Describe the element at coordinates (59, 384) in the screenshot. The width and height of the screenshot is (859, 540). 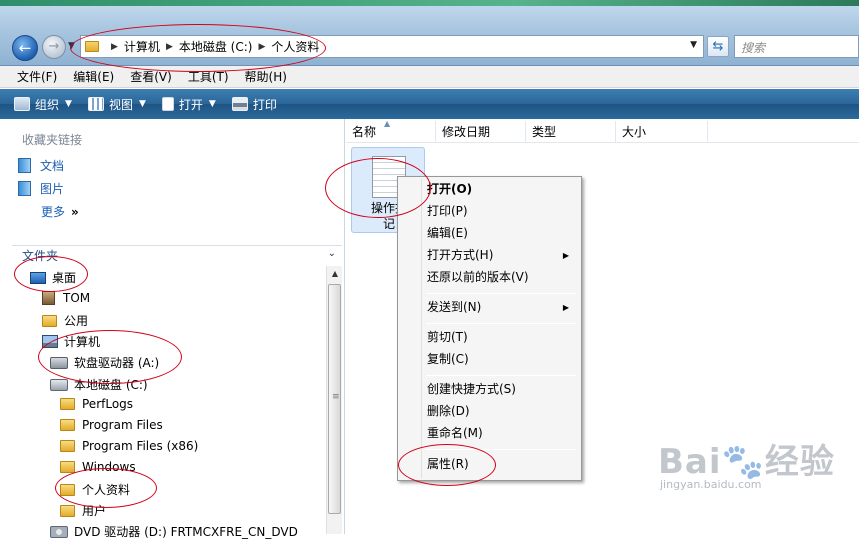
I see `hard-disk-icon` at that location.